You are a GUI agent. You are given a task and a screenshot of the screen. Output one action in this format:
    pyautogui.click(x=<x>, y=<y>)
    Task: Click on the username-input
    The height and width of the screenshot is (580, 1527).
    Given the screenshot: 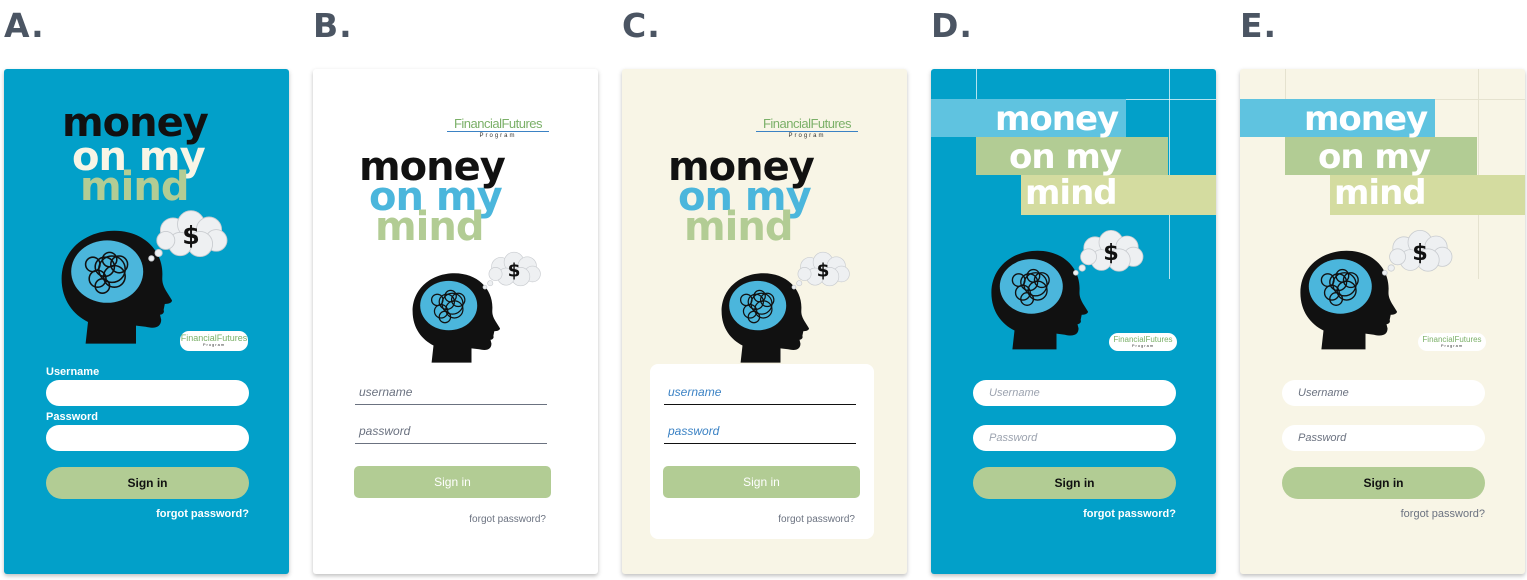 What is the action you would take?
    pyautogui.click(x=147, y=393)
    